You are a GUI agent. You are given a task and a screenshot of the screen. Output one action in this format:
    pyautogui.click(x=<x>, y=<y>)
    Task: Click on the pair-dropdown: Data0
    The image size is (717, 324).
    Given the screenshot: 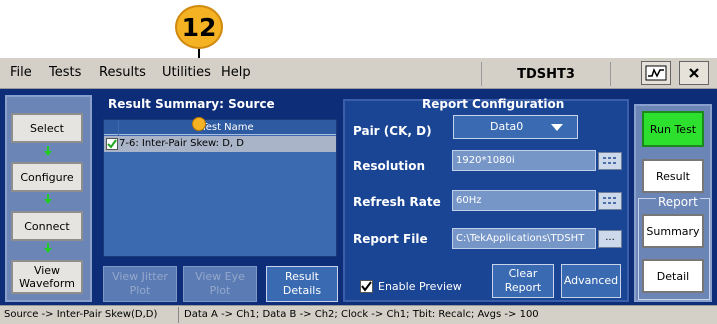 What is the action you would take?
    pyautogui.click(x=515, y=127)
    